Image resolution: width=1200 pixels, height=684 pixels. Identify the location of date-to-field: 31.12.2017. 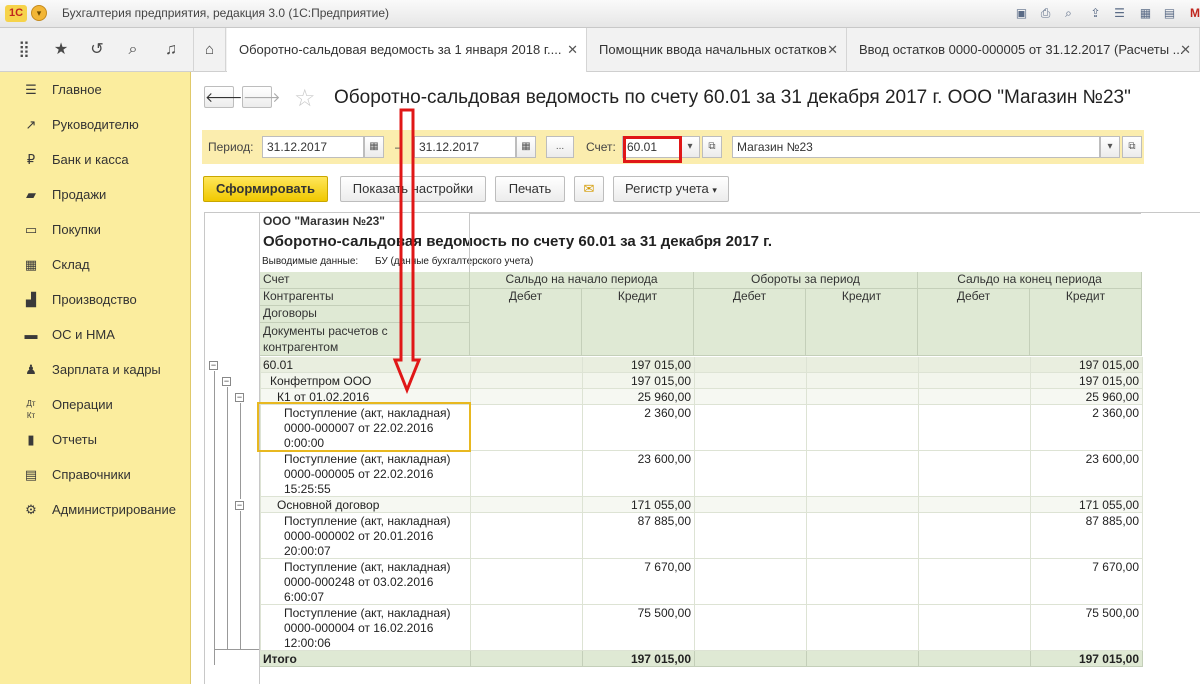
(465, 147).